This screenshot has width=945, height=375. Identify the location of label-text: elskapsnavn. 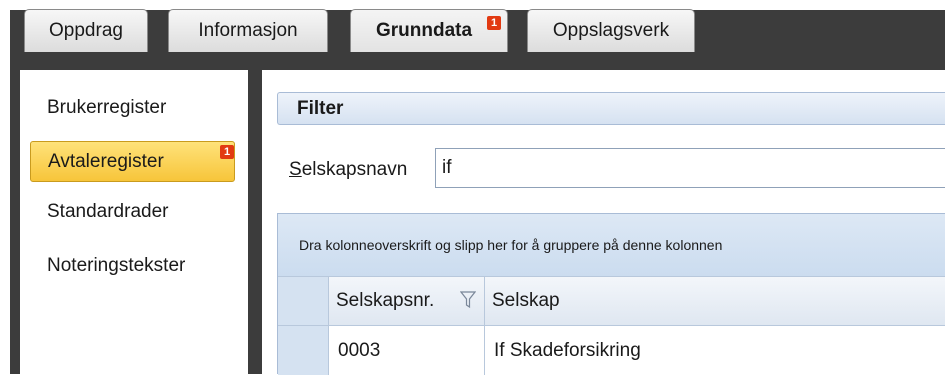
(354, 169).